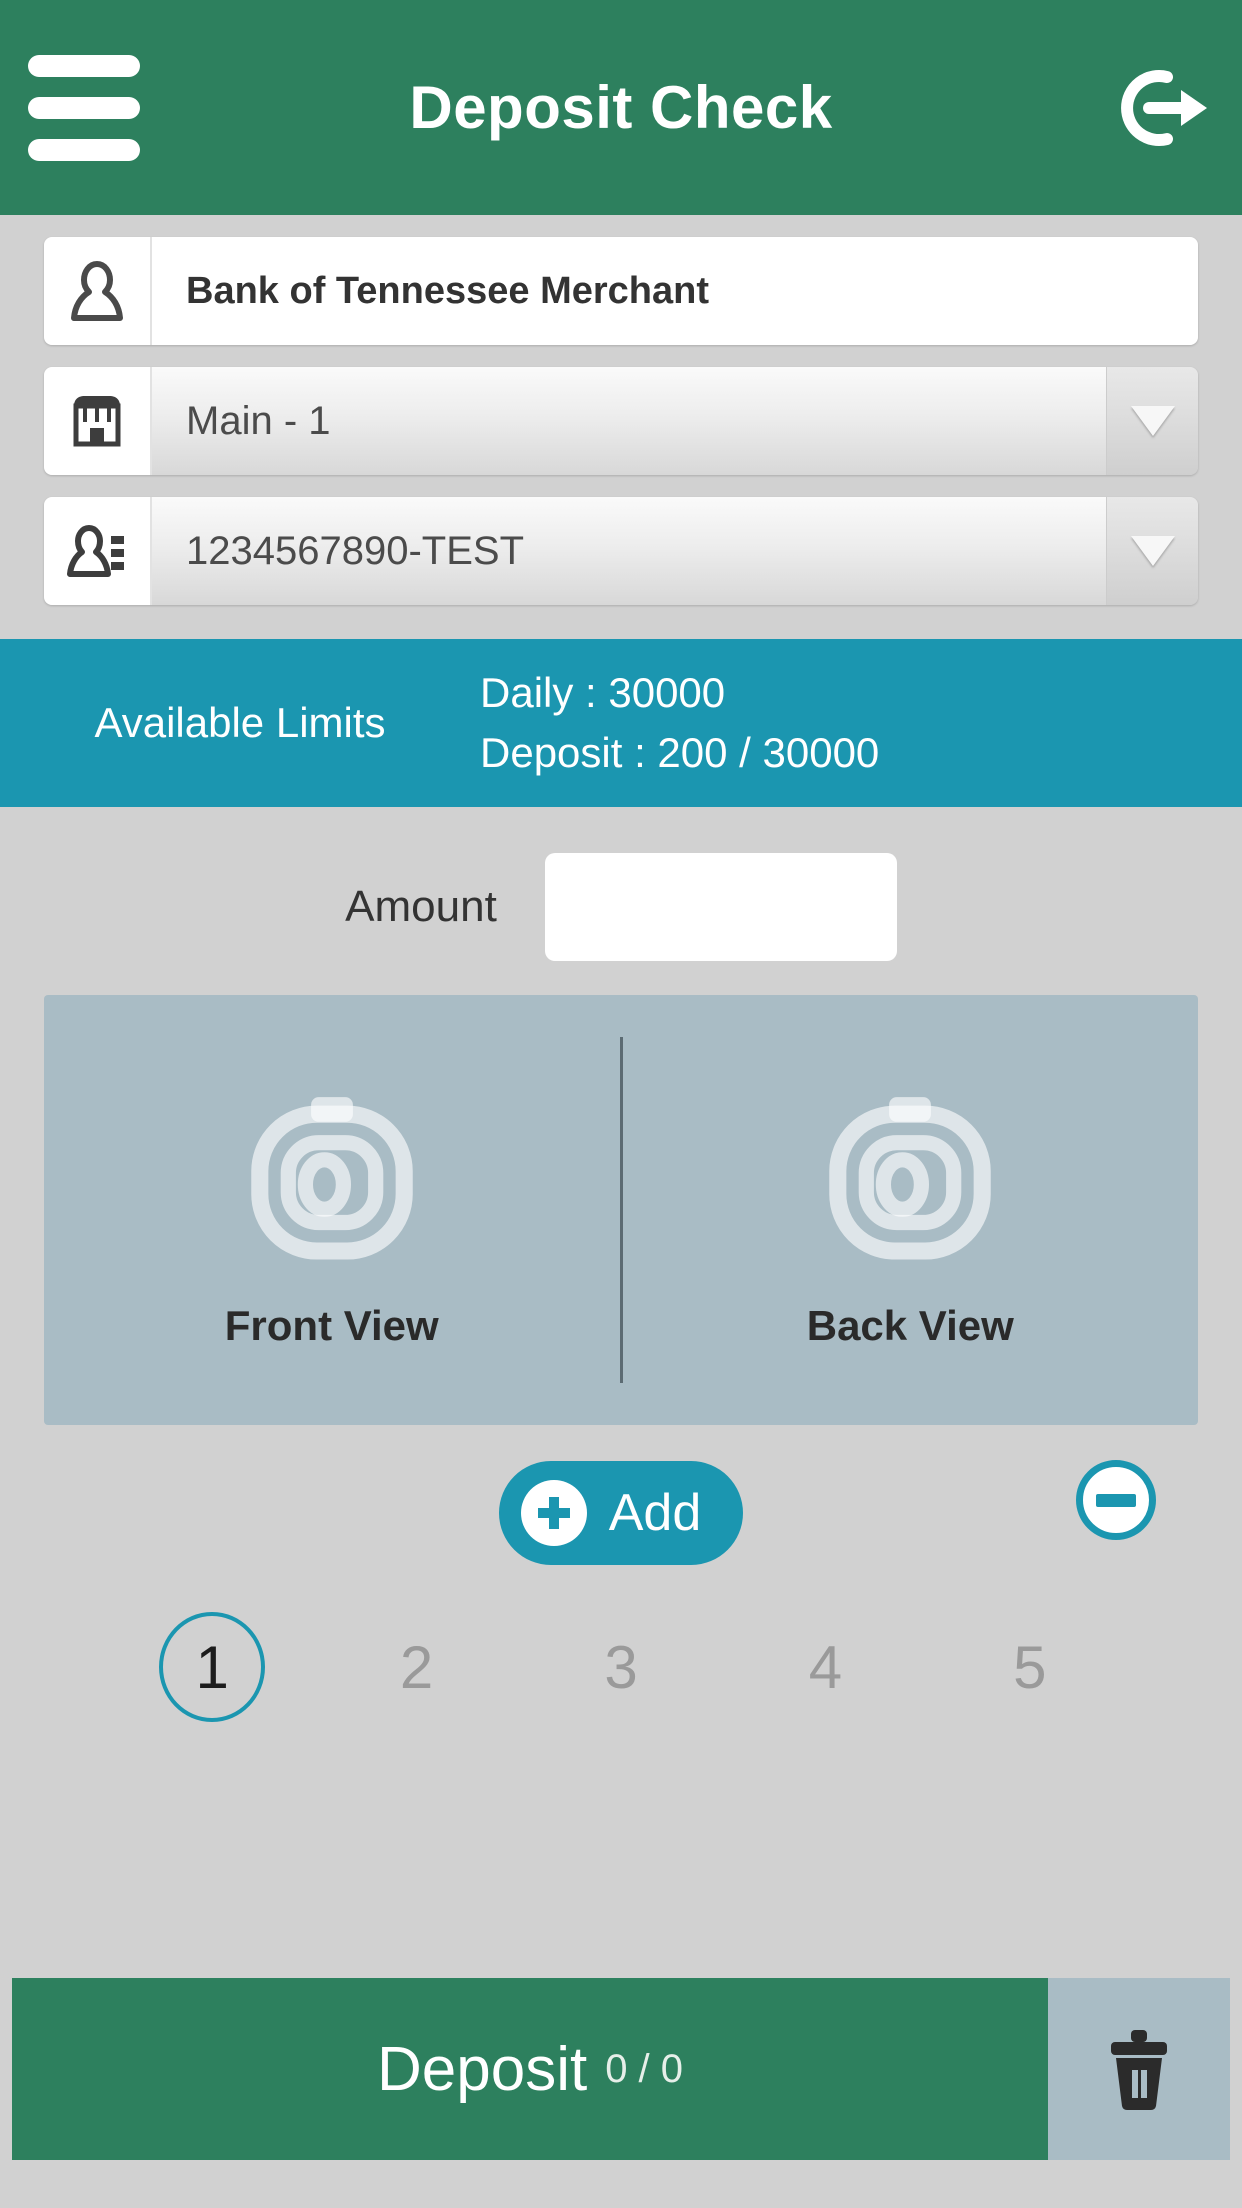  I want to click on page-title: Deposit Check, so click(621, 107).